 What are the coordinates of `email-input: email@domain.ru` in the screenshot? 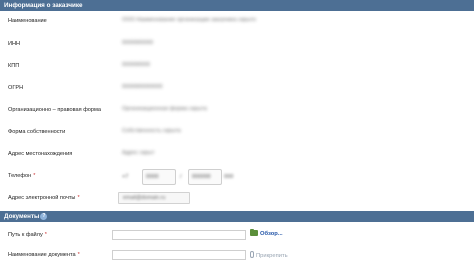 It's located at (154, 198).